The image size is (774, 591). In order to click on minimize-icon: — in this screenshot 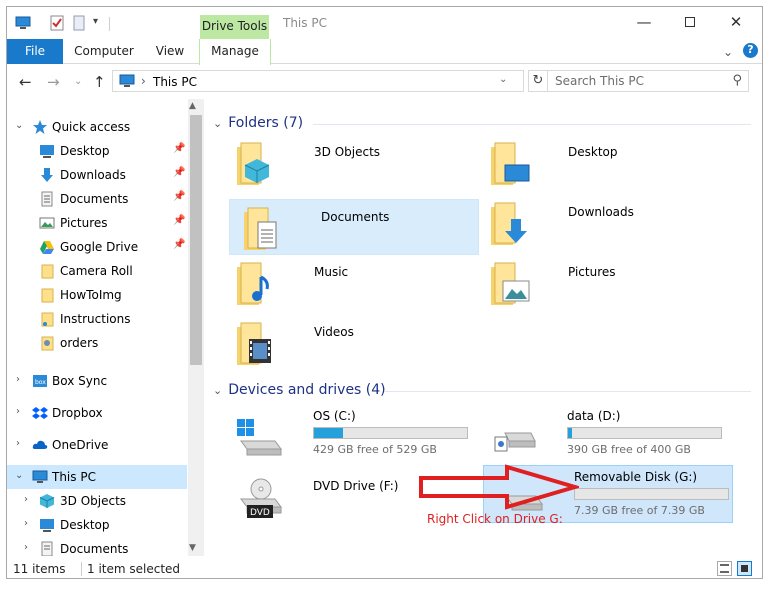, I will do `click(644, 22)`.